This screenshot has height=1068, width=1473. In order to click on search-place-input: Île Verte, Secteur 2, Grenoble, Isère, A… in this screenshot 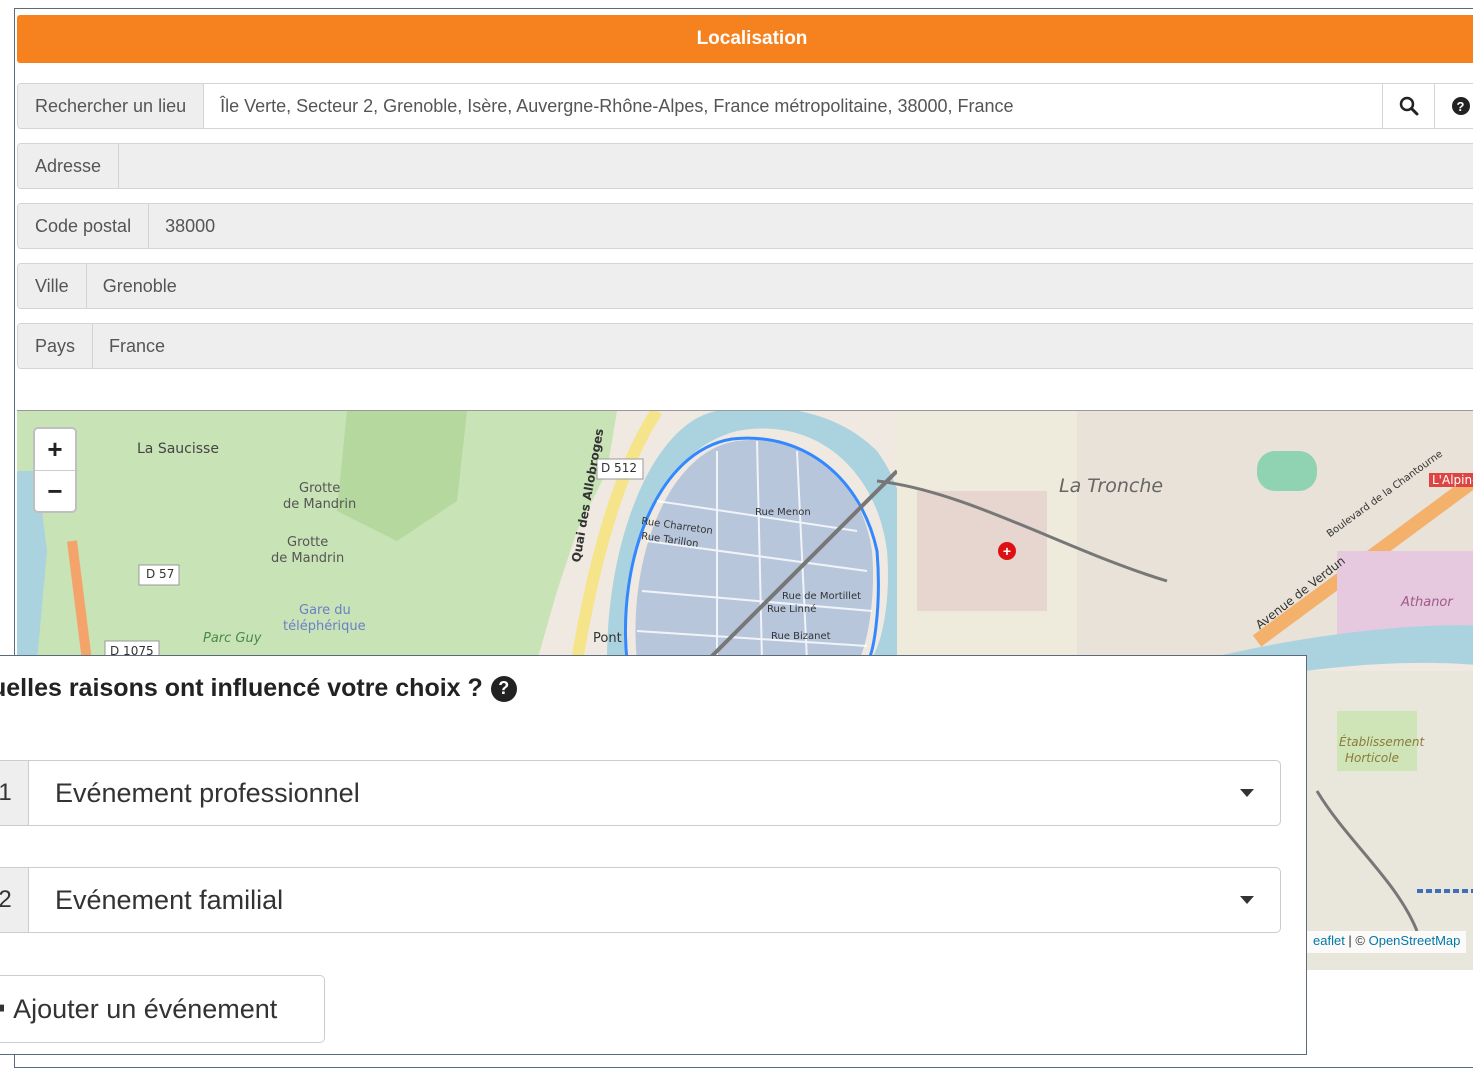, I will do `click(793, 106)`.